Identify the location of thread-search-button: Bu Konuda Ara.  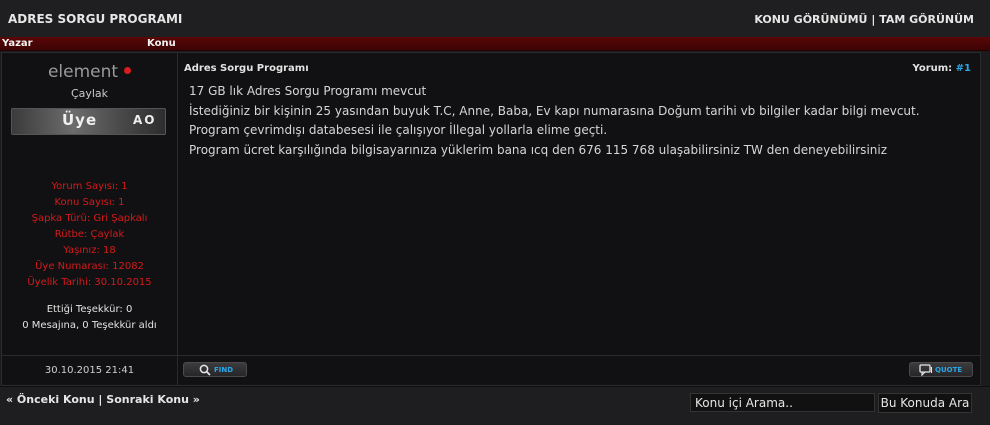
(925, 403).